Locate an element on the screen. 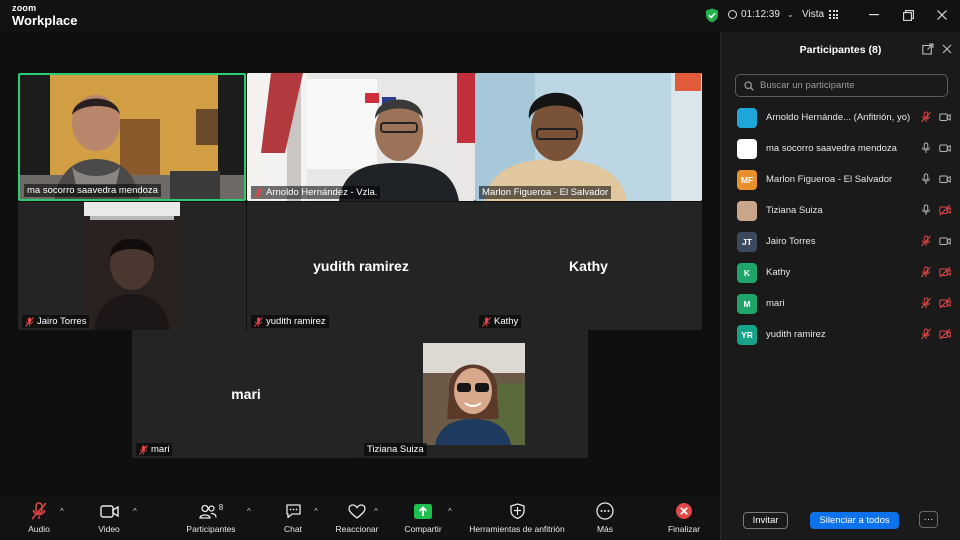 Image resolution: width=960 pixels, height=540 pixels. participant-name: Tiziana Suiza is located at coordinates (794, 210).